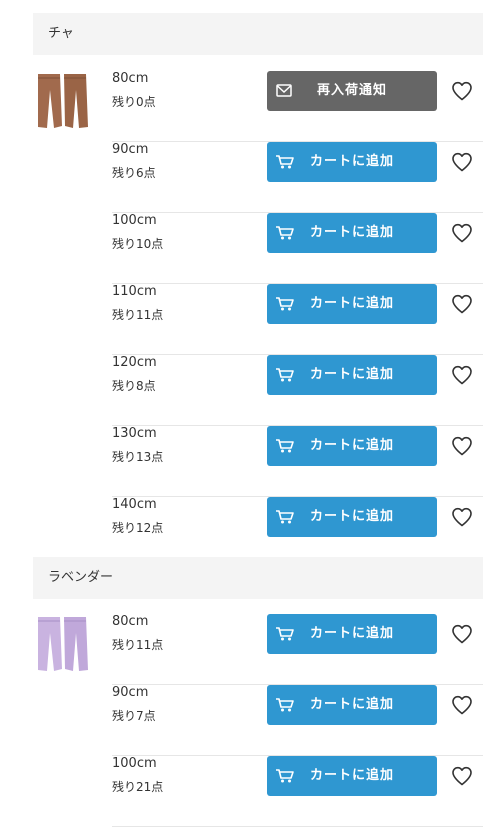 Image resolution: width=504 pixels, height=827 pixels. Describe the element at coordinates (61, 33) in the screenshot. I see `color-name: チャ` at that location.